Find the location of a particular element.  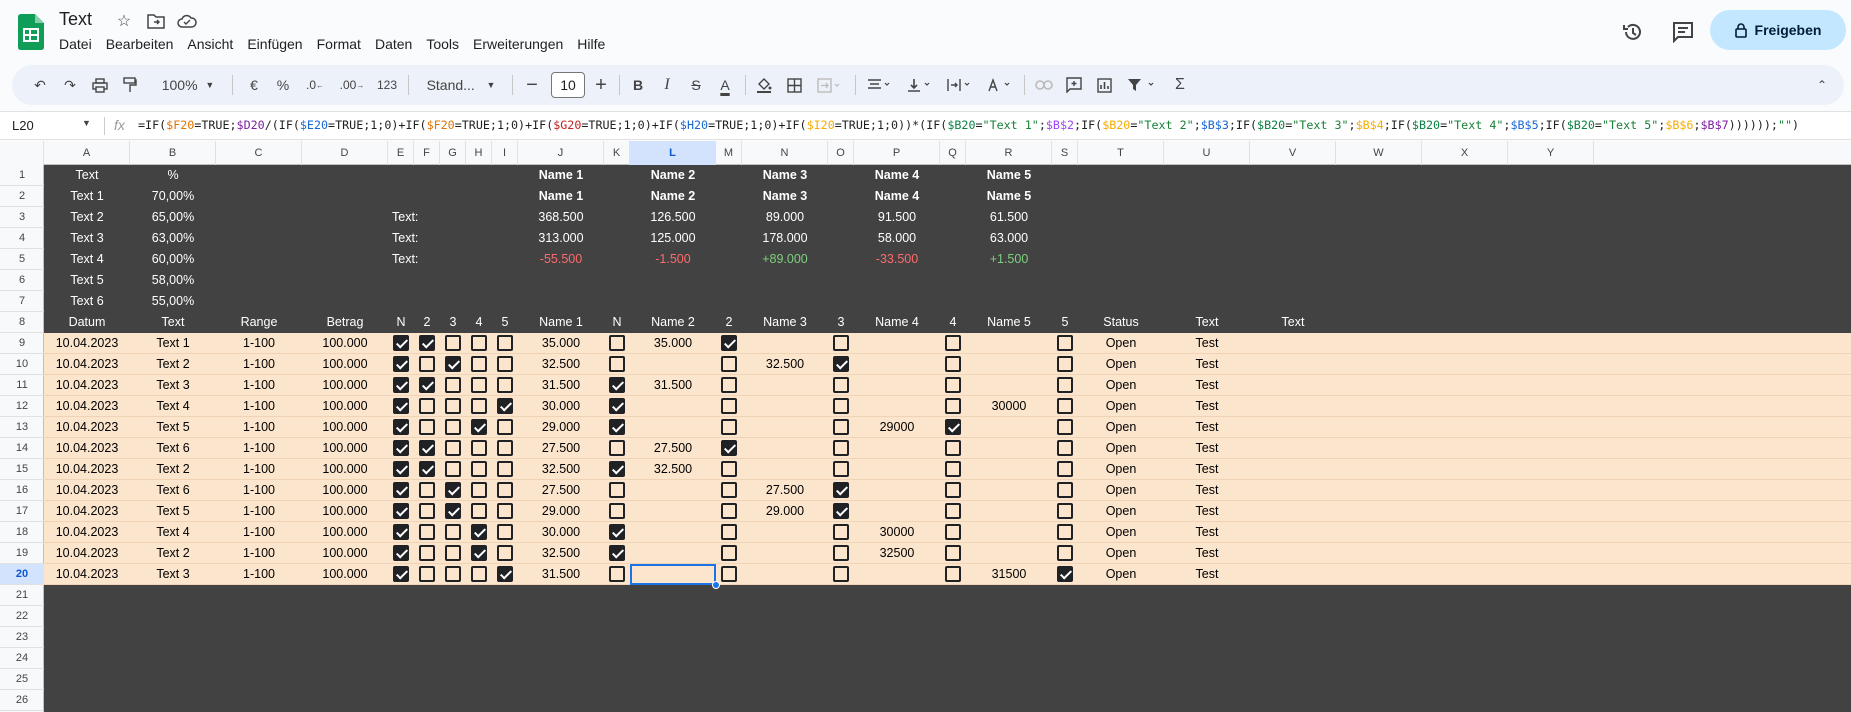

cell-b17: Text 5 is located at coordinates (173, 511).